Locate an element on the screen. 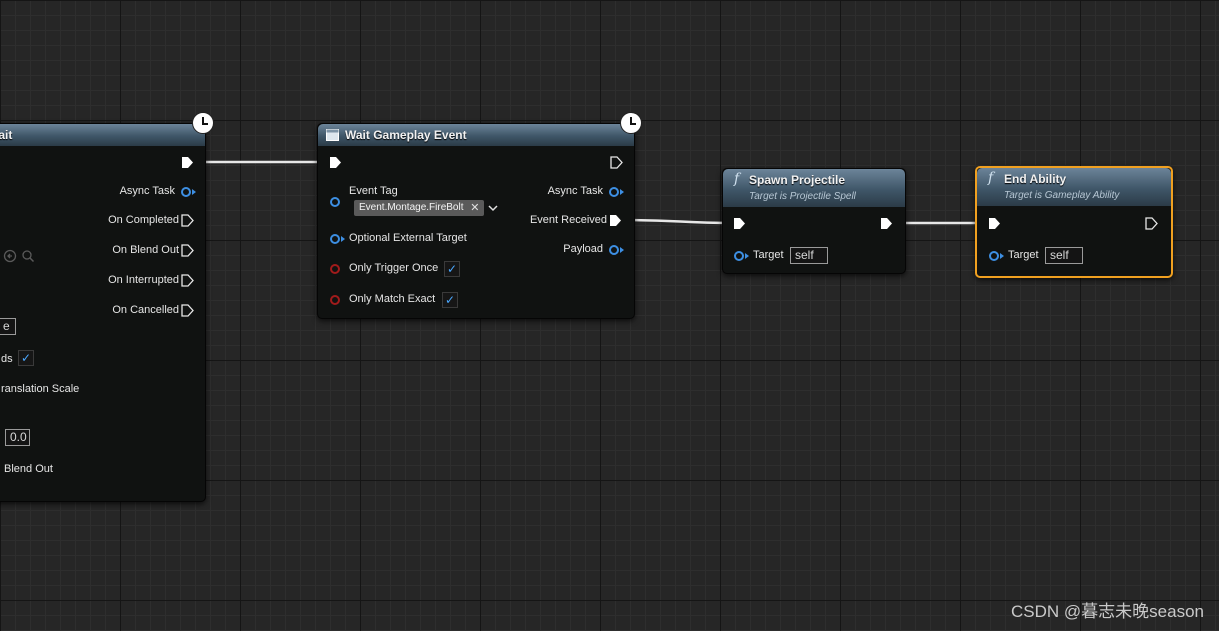 This screenshot has width=1219, height=631. on-blend-out-pin is located at coordinates (187, 250).